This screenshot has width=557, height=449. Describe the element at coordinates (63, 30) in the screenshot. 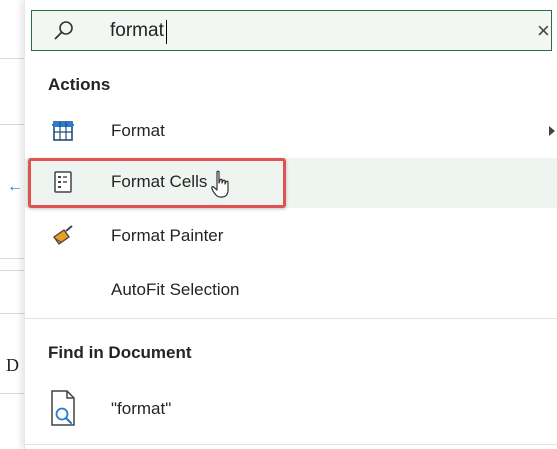

I see `search-icon` at that location.